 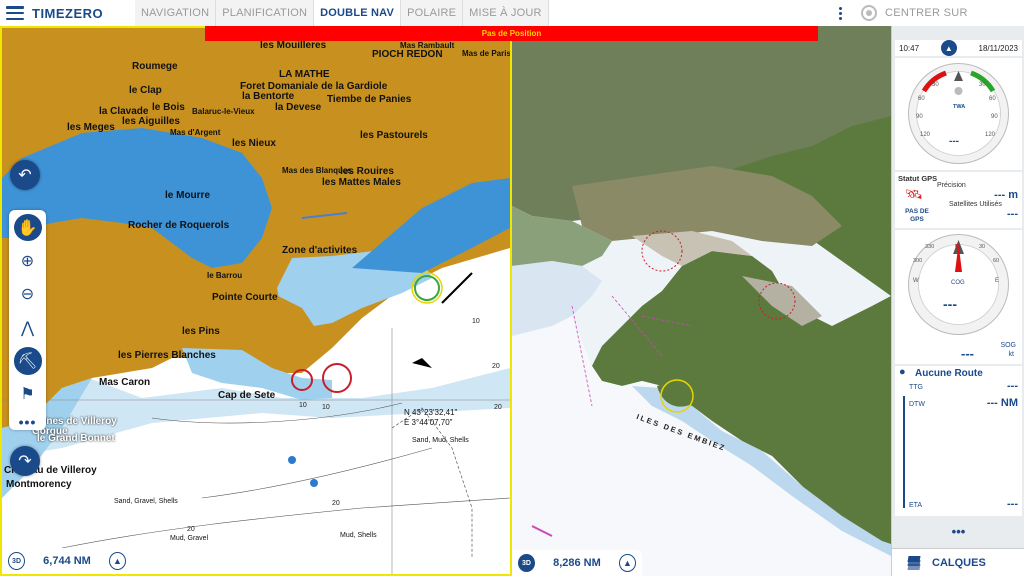 What do you see at coordinates (975, 204) in the screenshot?
I see `satellites-label: Satellites Utilisés` at bounding box center [975, 204].